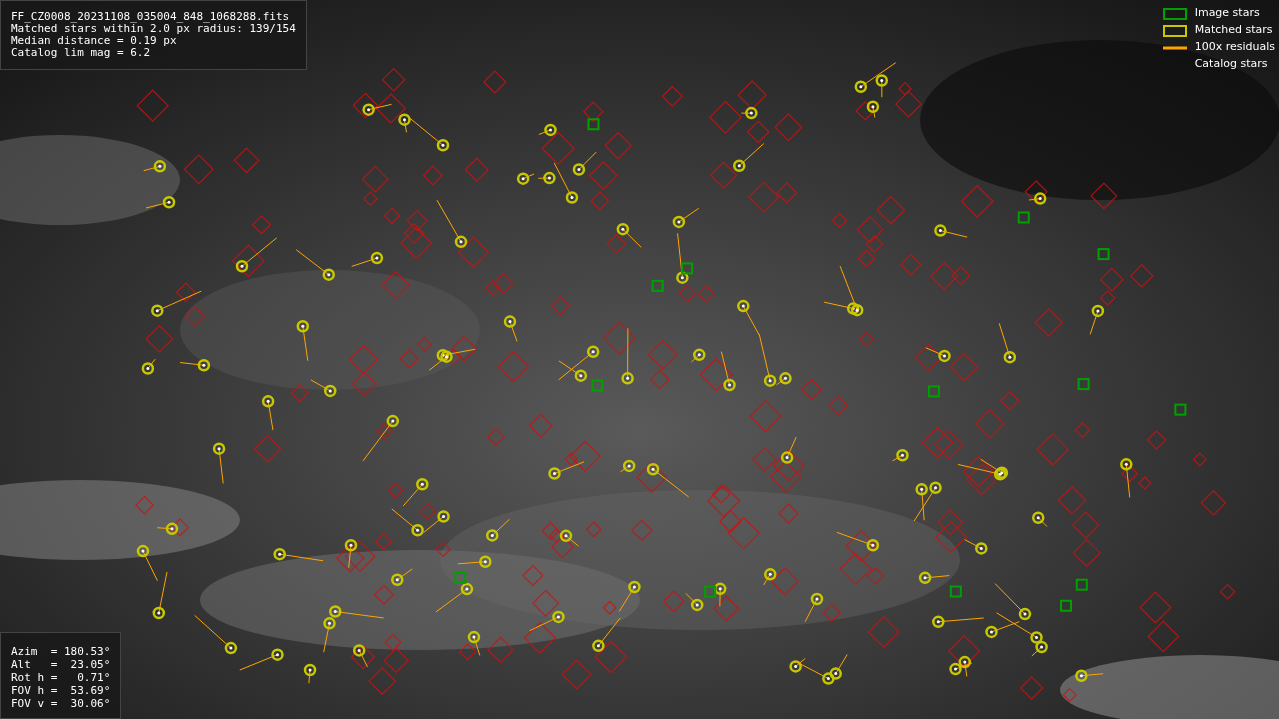  I want to click on info-text: Median distance = 0.19 px, so click(94, 41).